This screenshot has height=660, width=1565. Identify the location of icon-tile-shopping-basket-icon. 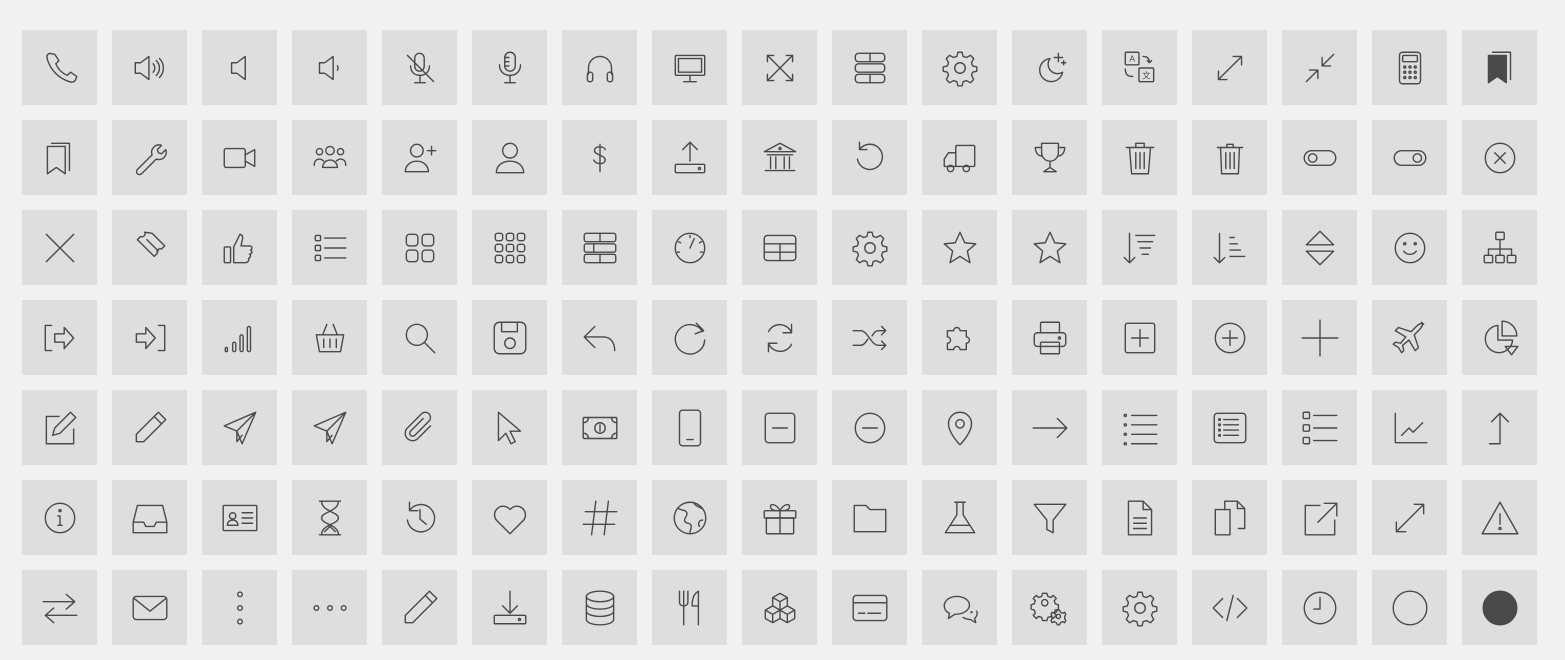
(329, 337).